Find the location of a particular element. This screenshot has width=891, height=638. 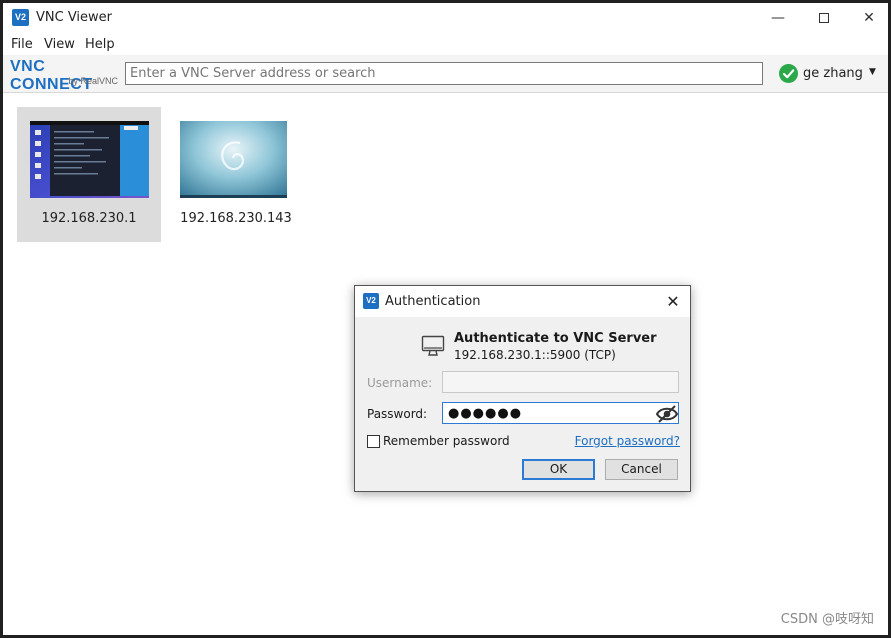

password-value: ●●●●●● is located at coordinates (485, 413).